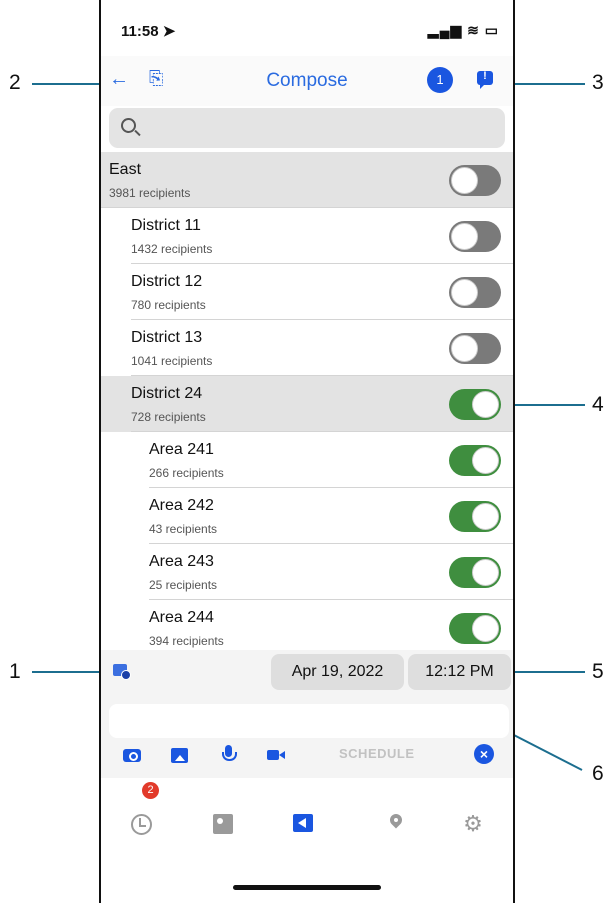  Describe the element at coordinates (307, 180) in the screenshot. I see `list-item: East 3981 recipients` at that location.